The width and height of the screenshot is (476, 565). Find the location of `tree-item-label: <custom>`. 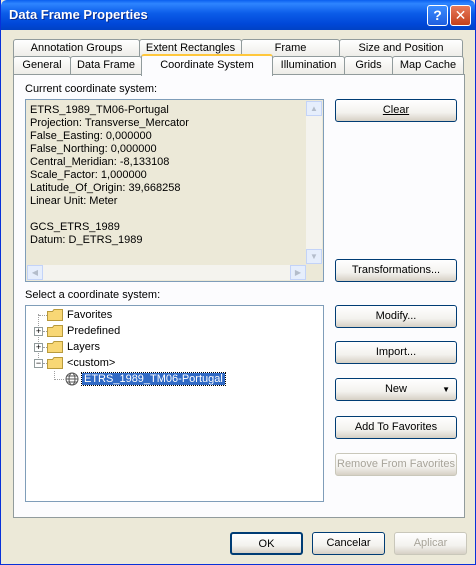

tree-item-label: <custom> is located at coordinates (91, 363).